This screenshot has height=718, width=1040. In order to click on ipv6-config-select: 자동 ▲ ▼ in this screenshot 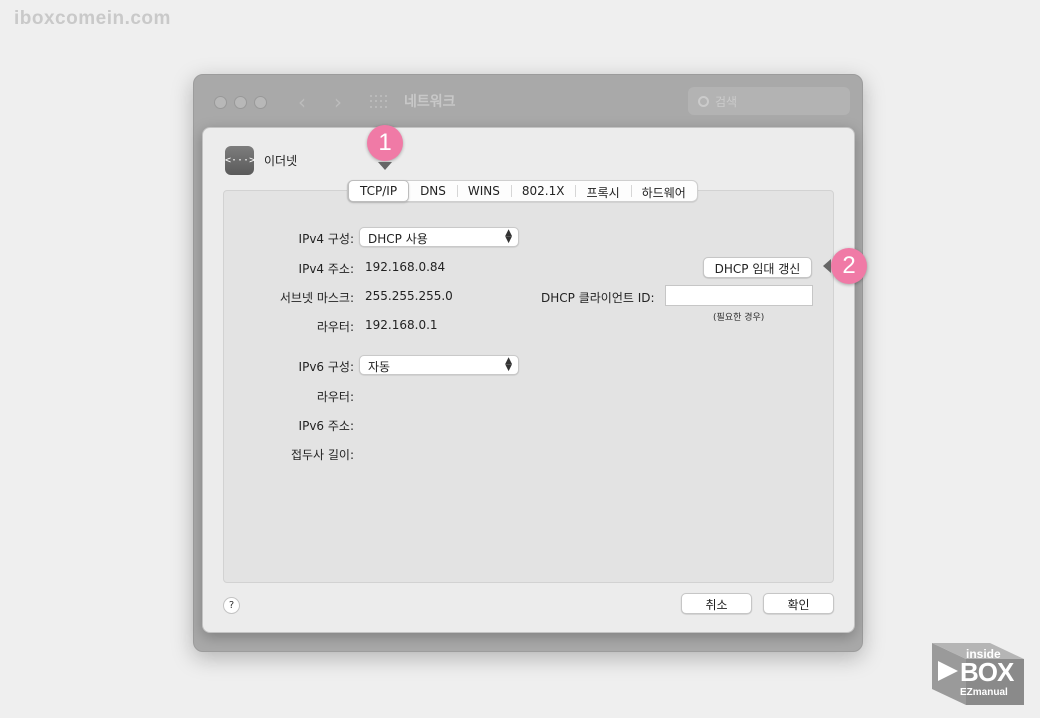, I will do `click(439, 365)`.